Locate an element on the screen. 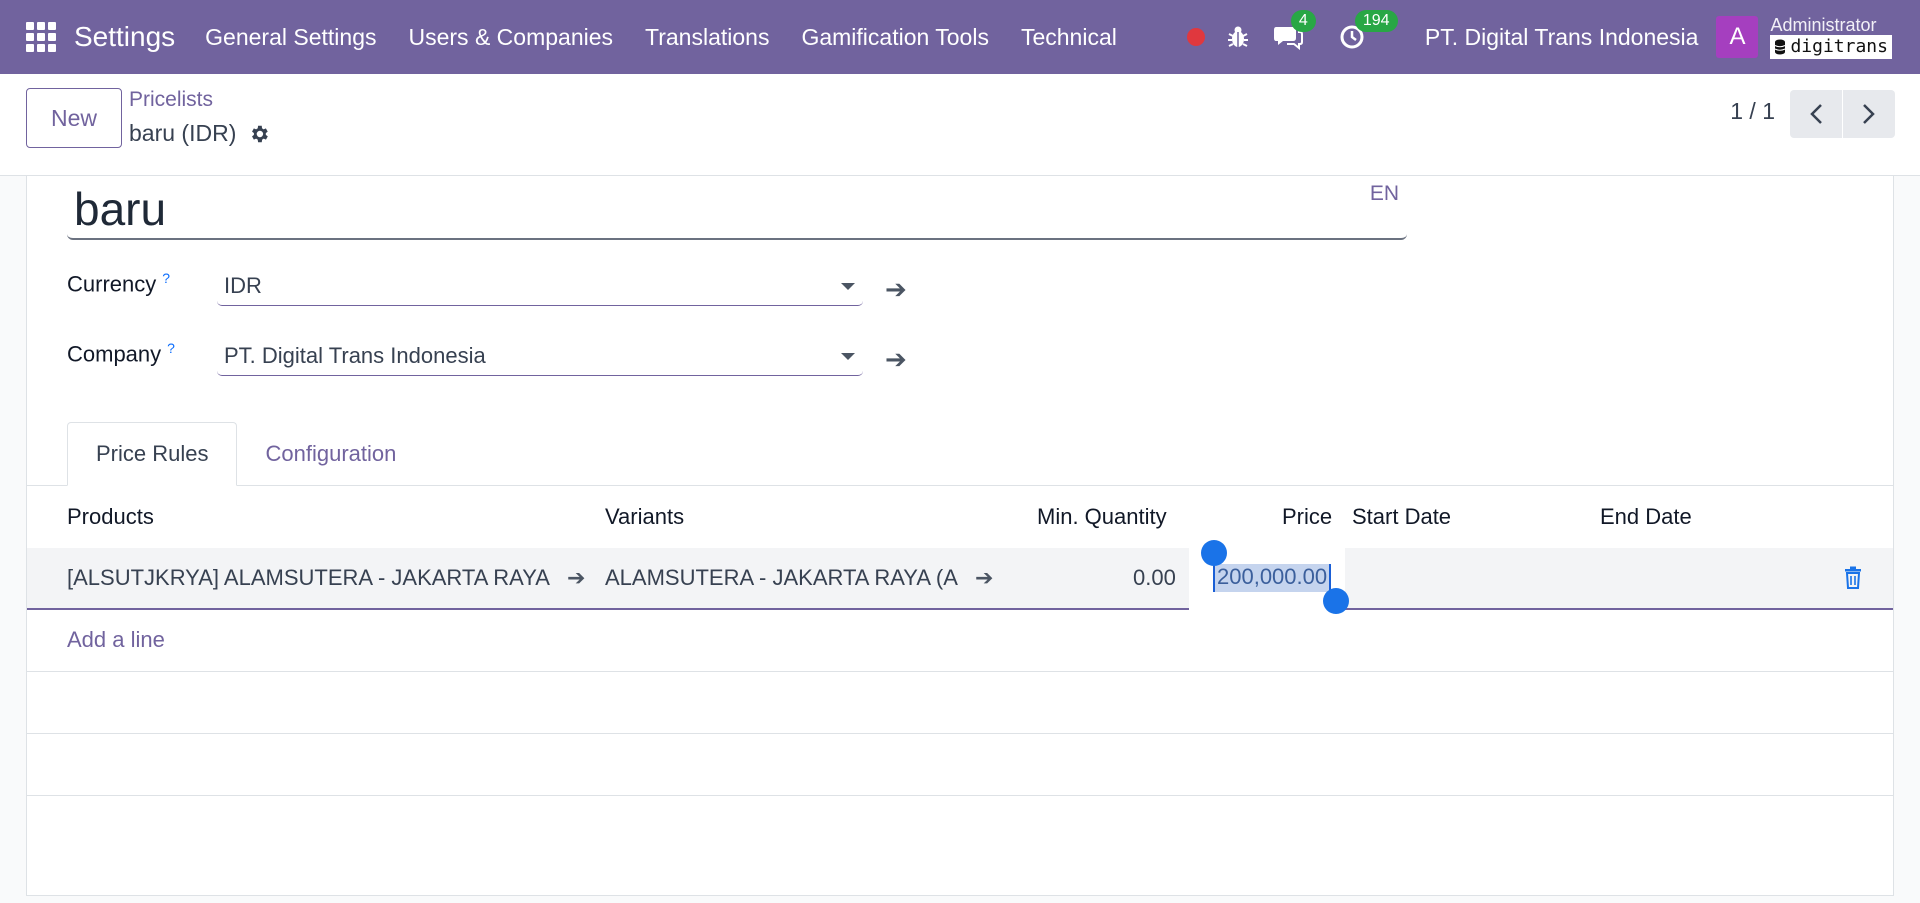 This screenshot has width=1920, height=903. add-a-line-link: Add a line is located at coordinates (116, 640).